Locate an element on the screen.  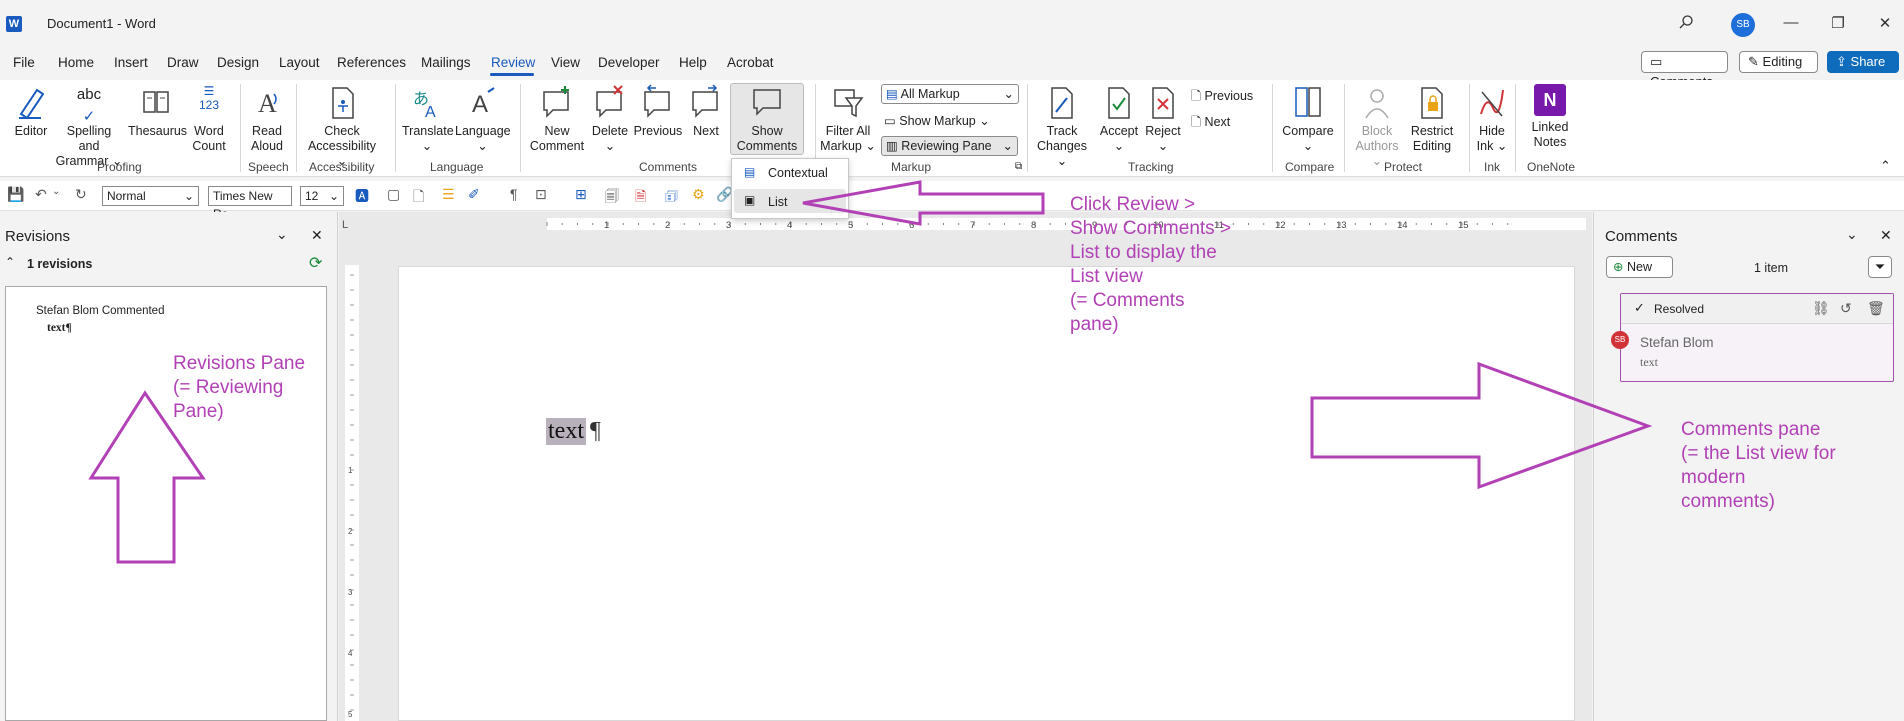
tab-acrobat: Acrobat is located at coordinates (750, 62).